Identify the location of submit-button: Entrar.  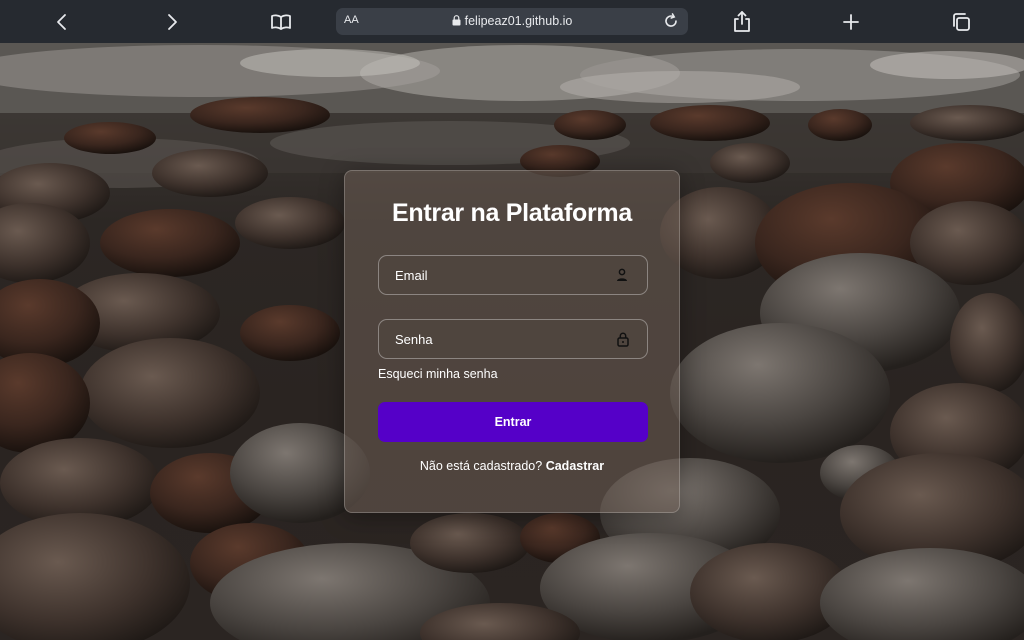
(513, 422).